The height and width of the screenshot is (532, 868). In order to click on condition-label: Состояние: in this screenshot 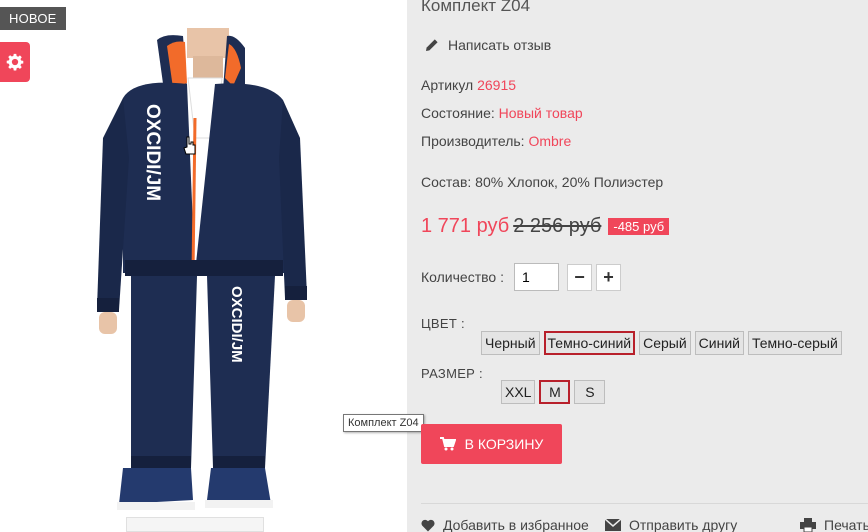, I will do `click(458, 113)`.